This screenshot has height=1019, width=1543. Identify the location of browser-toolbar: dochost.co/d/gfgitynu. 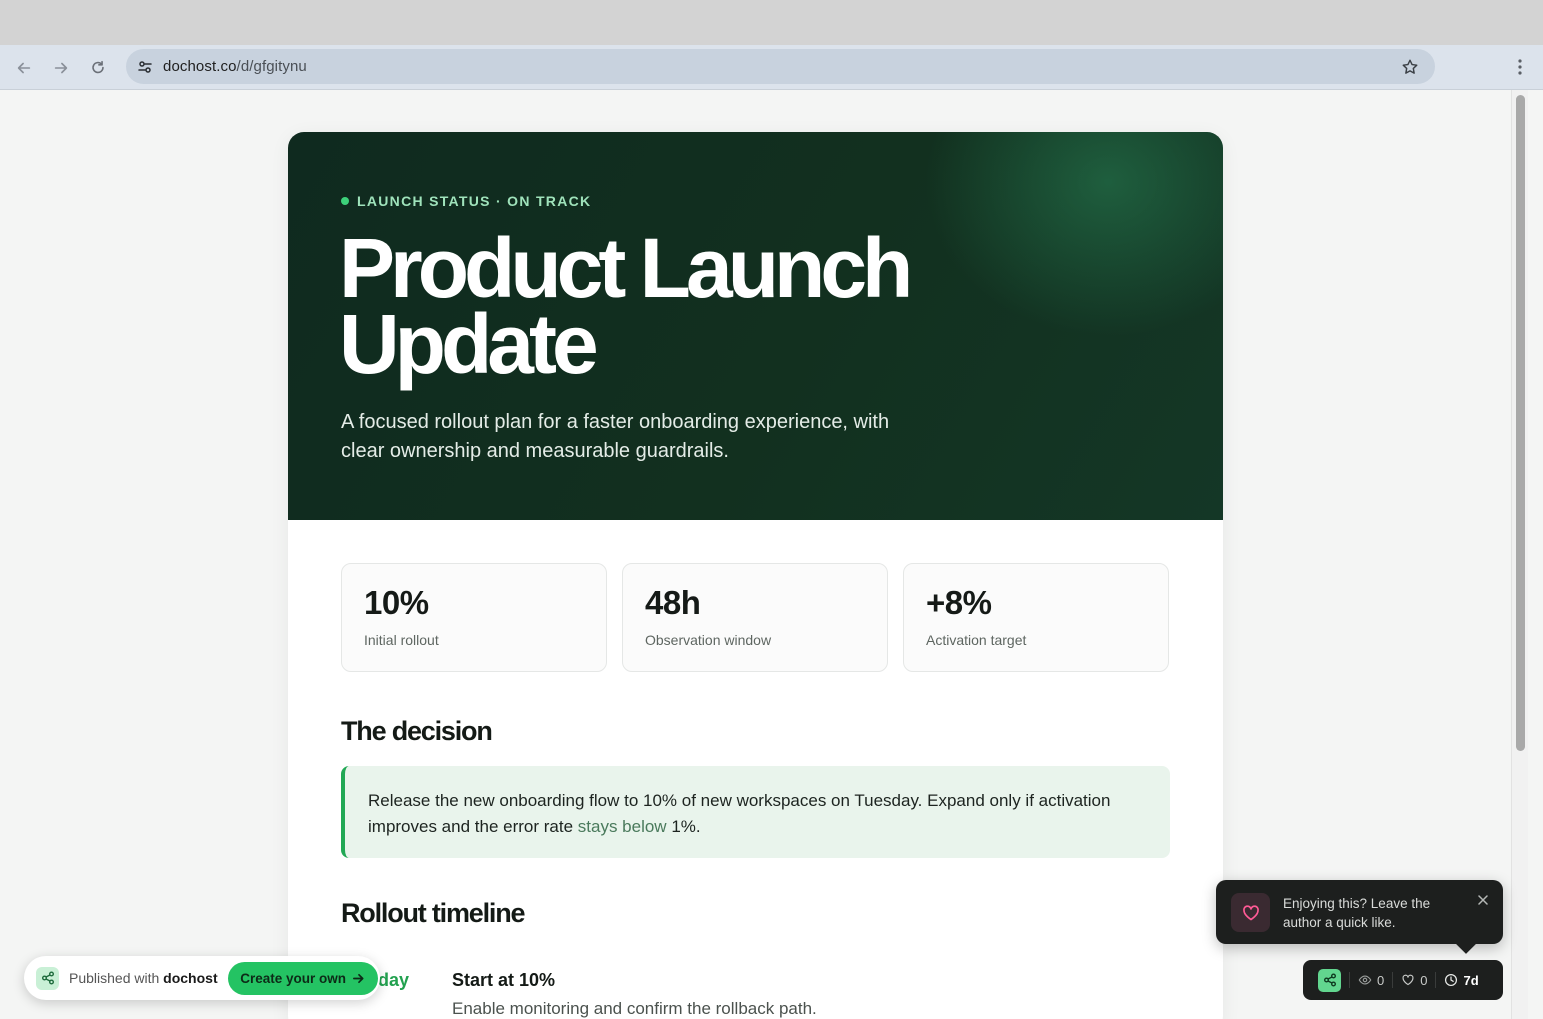
(771, 67).